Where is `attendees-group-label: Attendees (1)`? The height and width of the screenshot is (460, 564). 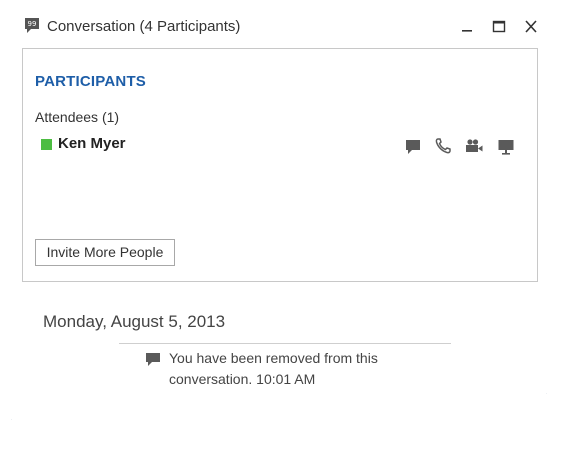
attendees-group-label: Attendees (1) is located at coordinates (77, 117).